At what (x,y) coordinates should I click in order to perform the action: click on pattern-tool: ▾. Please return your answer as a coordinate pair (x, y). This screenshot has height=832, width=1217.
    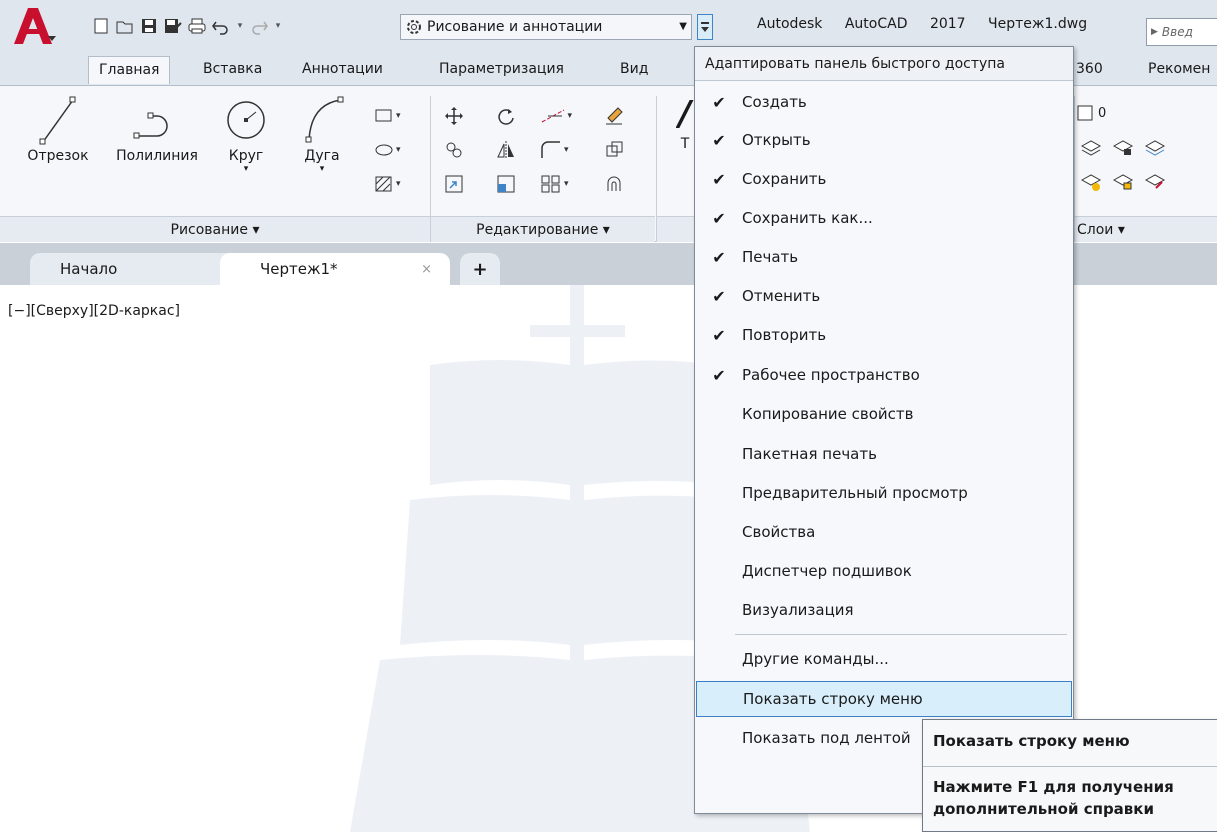
    Looking at the image, I should click on (390, 184).